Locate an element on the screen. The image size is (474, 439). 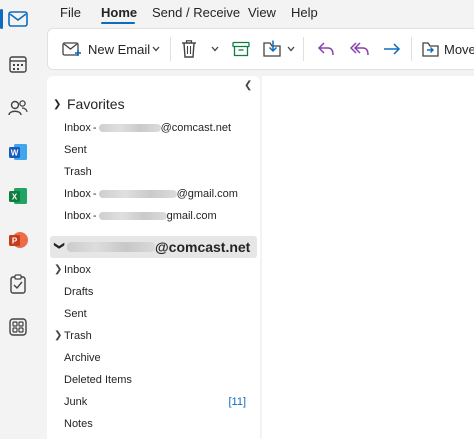
favorite-item: Trash is located at coordinates (78, 172).